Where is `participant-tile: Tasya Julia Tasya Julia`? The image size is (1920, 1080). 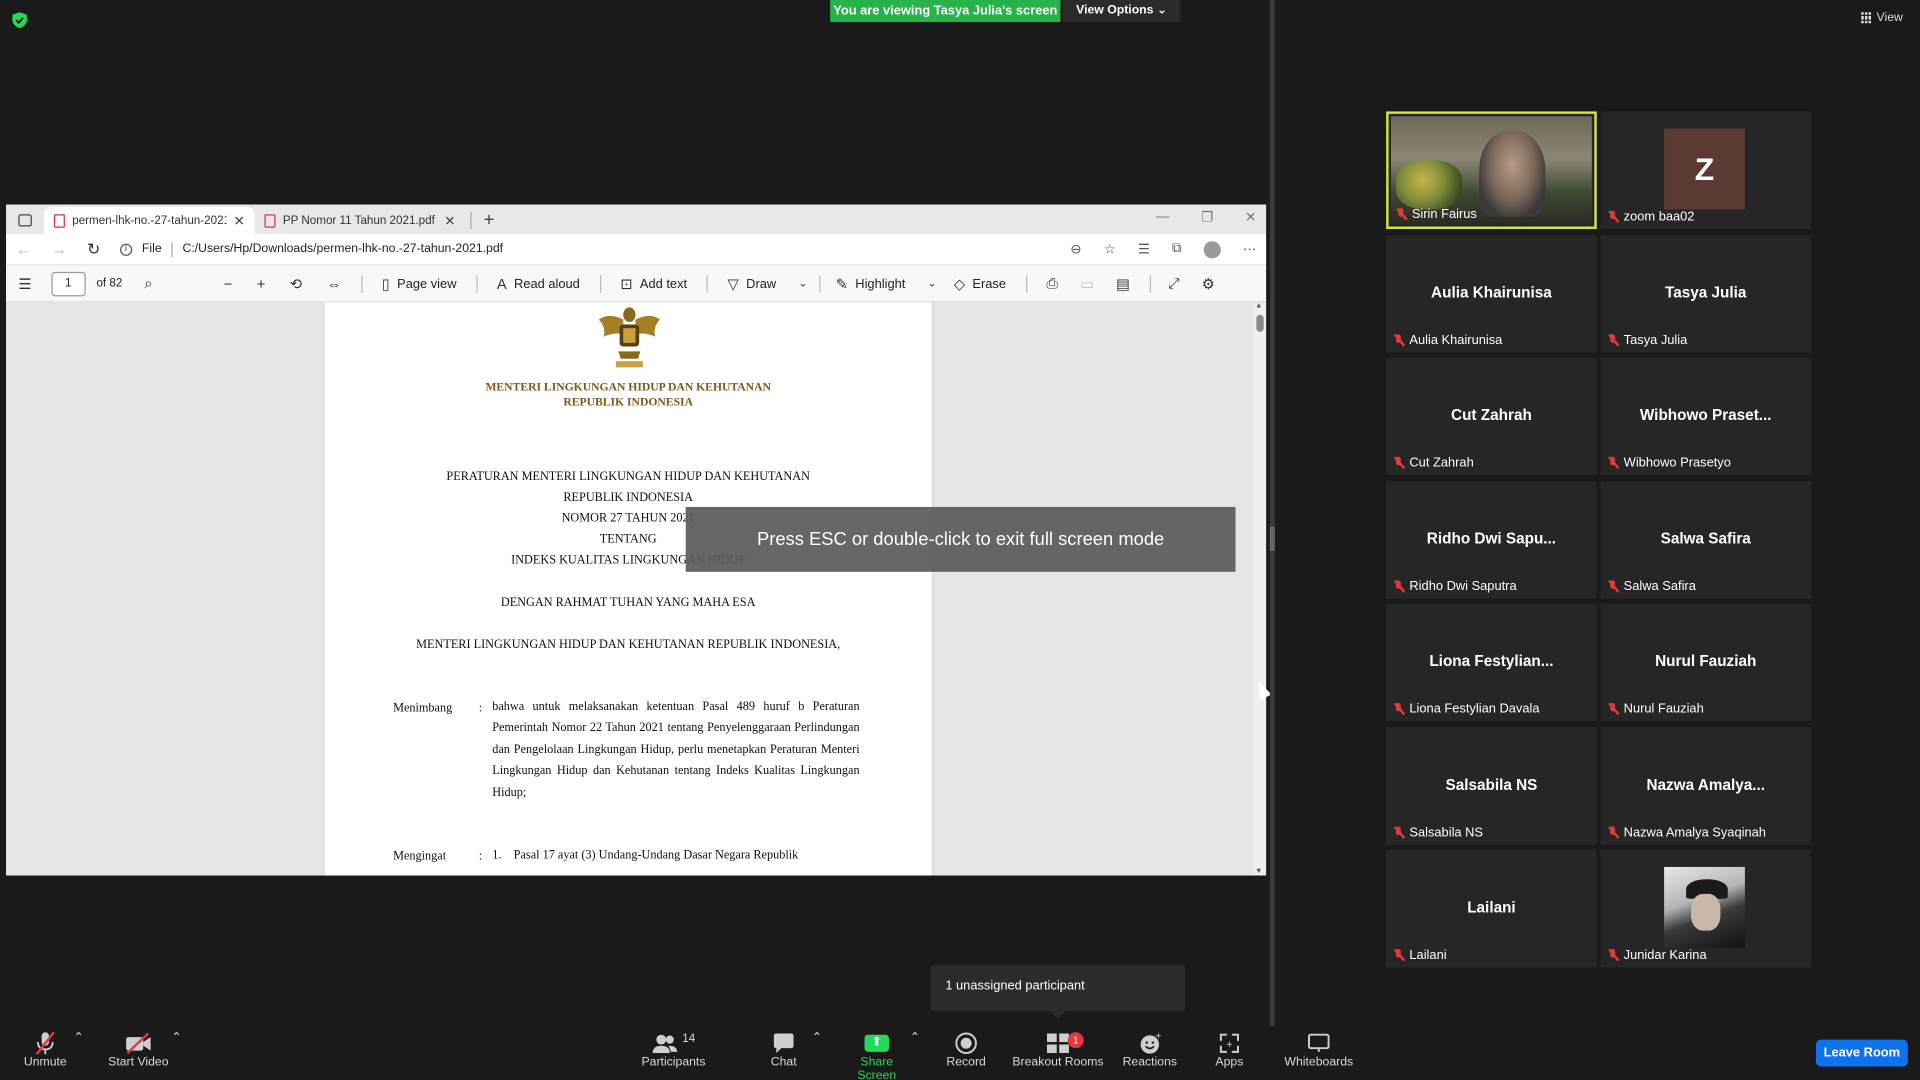
participant-tile: Tasya Julia Tasya Julia is located at coordinates (1706, 293).